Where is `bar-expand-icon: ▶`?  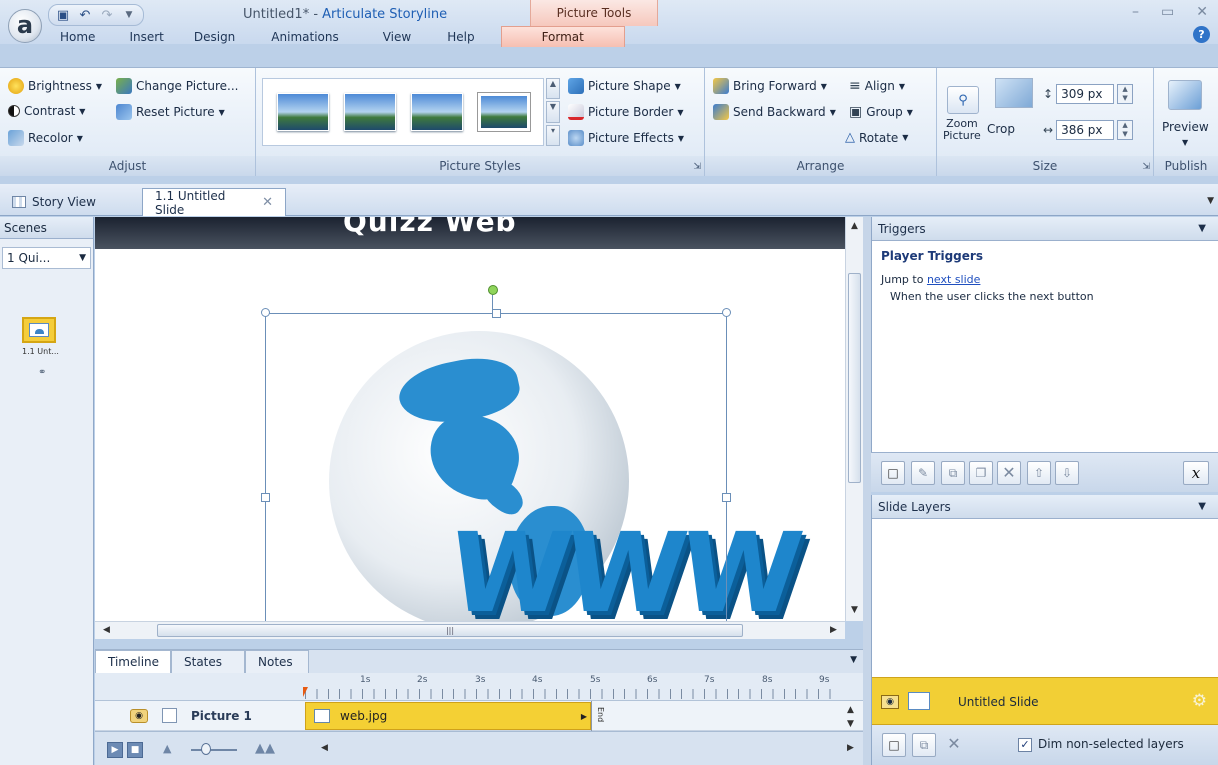
bar-expand-icon: ▶ is located at coordinates (584, 716).